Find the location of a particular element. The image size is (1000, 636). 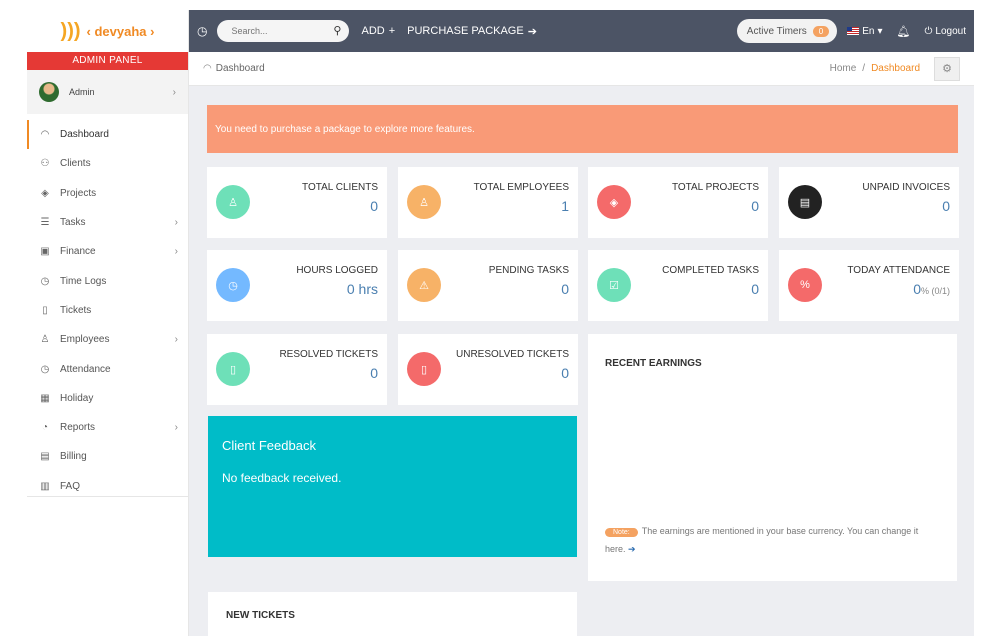

logout-button: ⏻ Logout is located at coordinates (945, 31).